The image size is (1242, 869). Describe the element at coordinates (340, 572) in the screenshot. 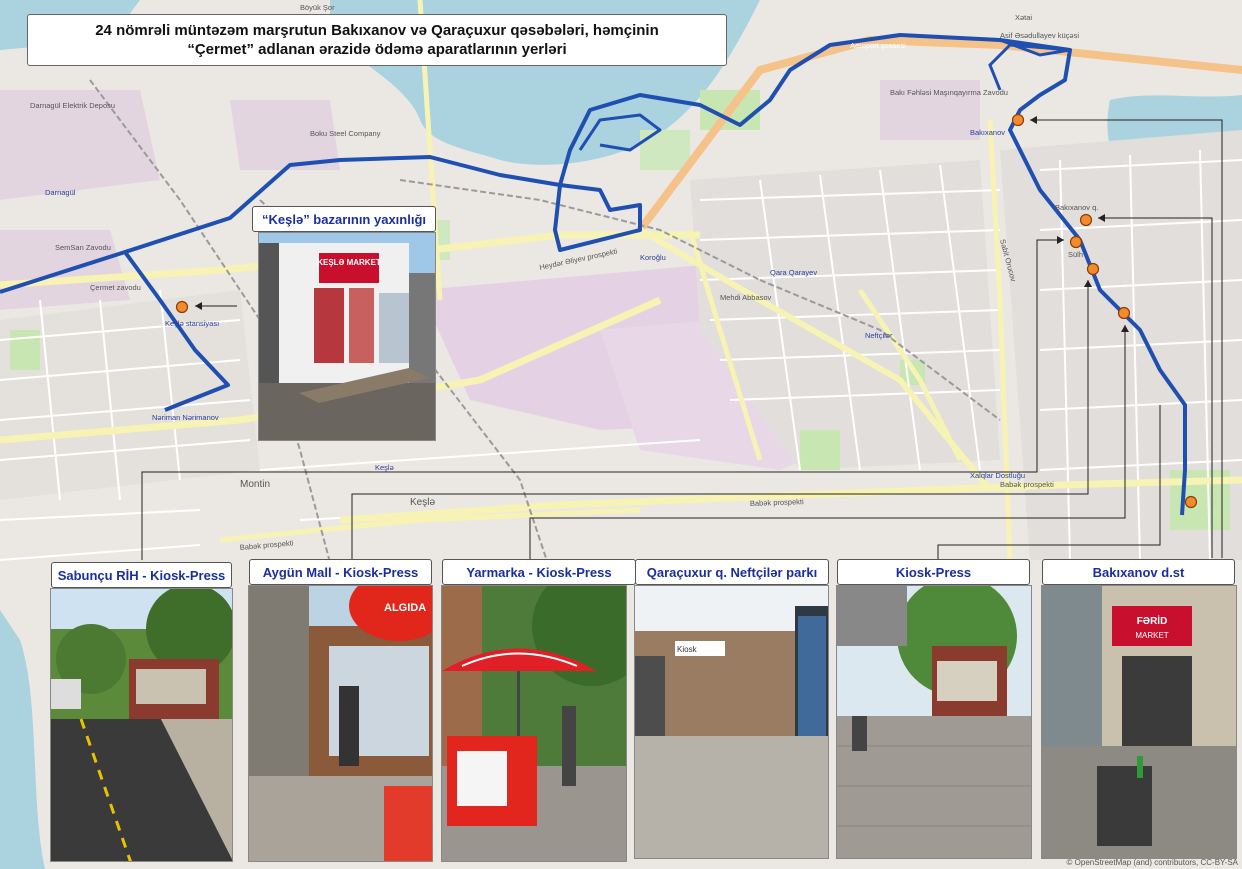

I see `callout-aygun-mall: Aygün Mall - Kiosk-Press` at that location.